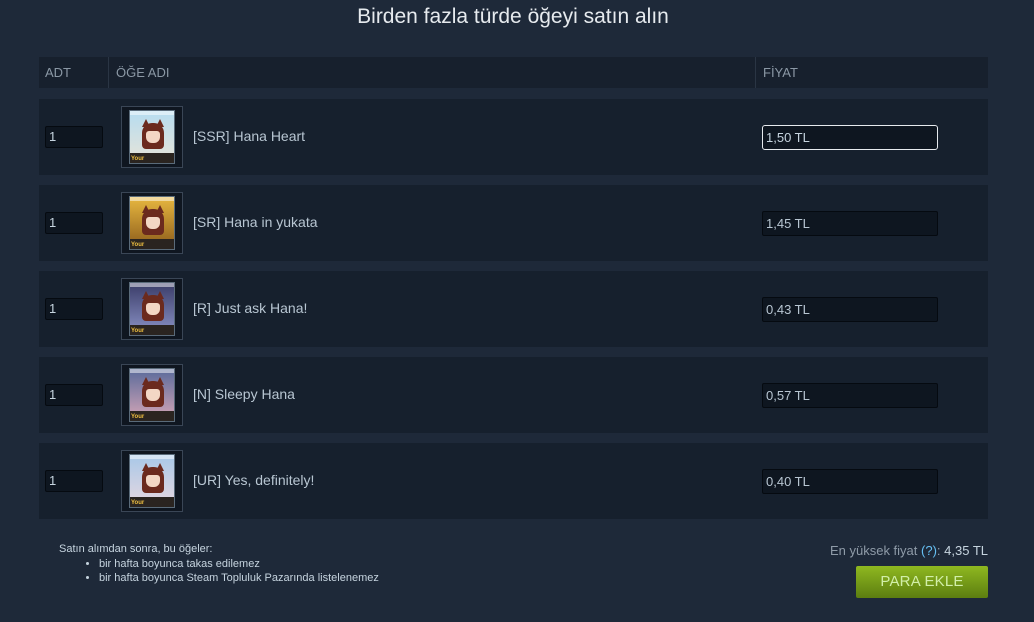  I want to click on price-input: 1,45 TL, so click(850, 223).